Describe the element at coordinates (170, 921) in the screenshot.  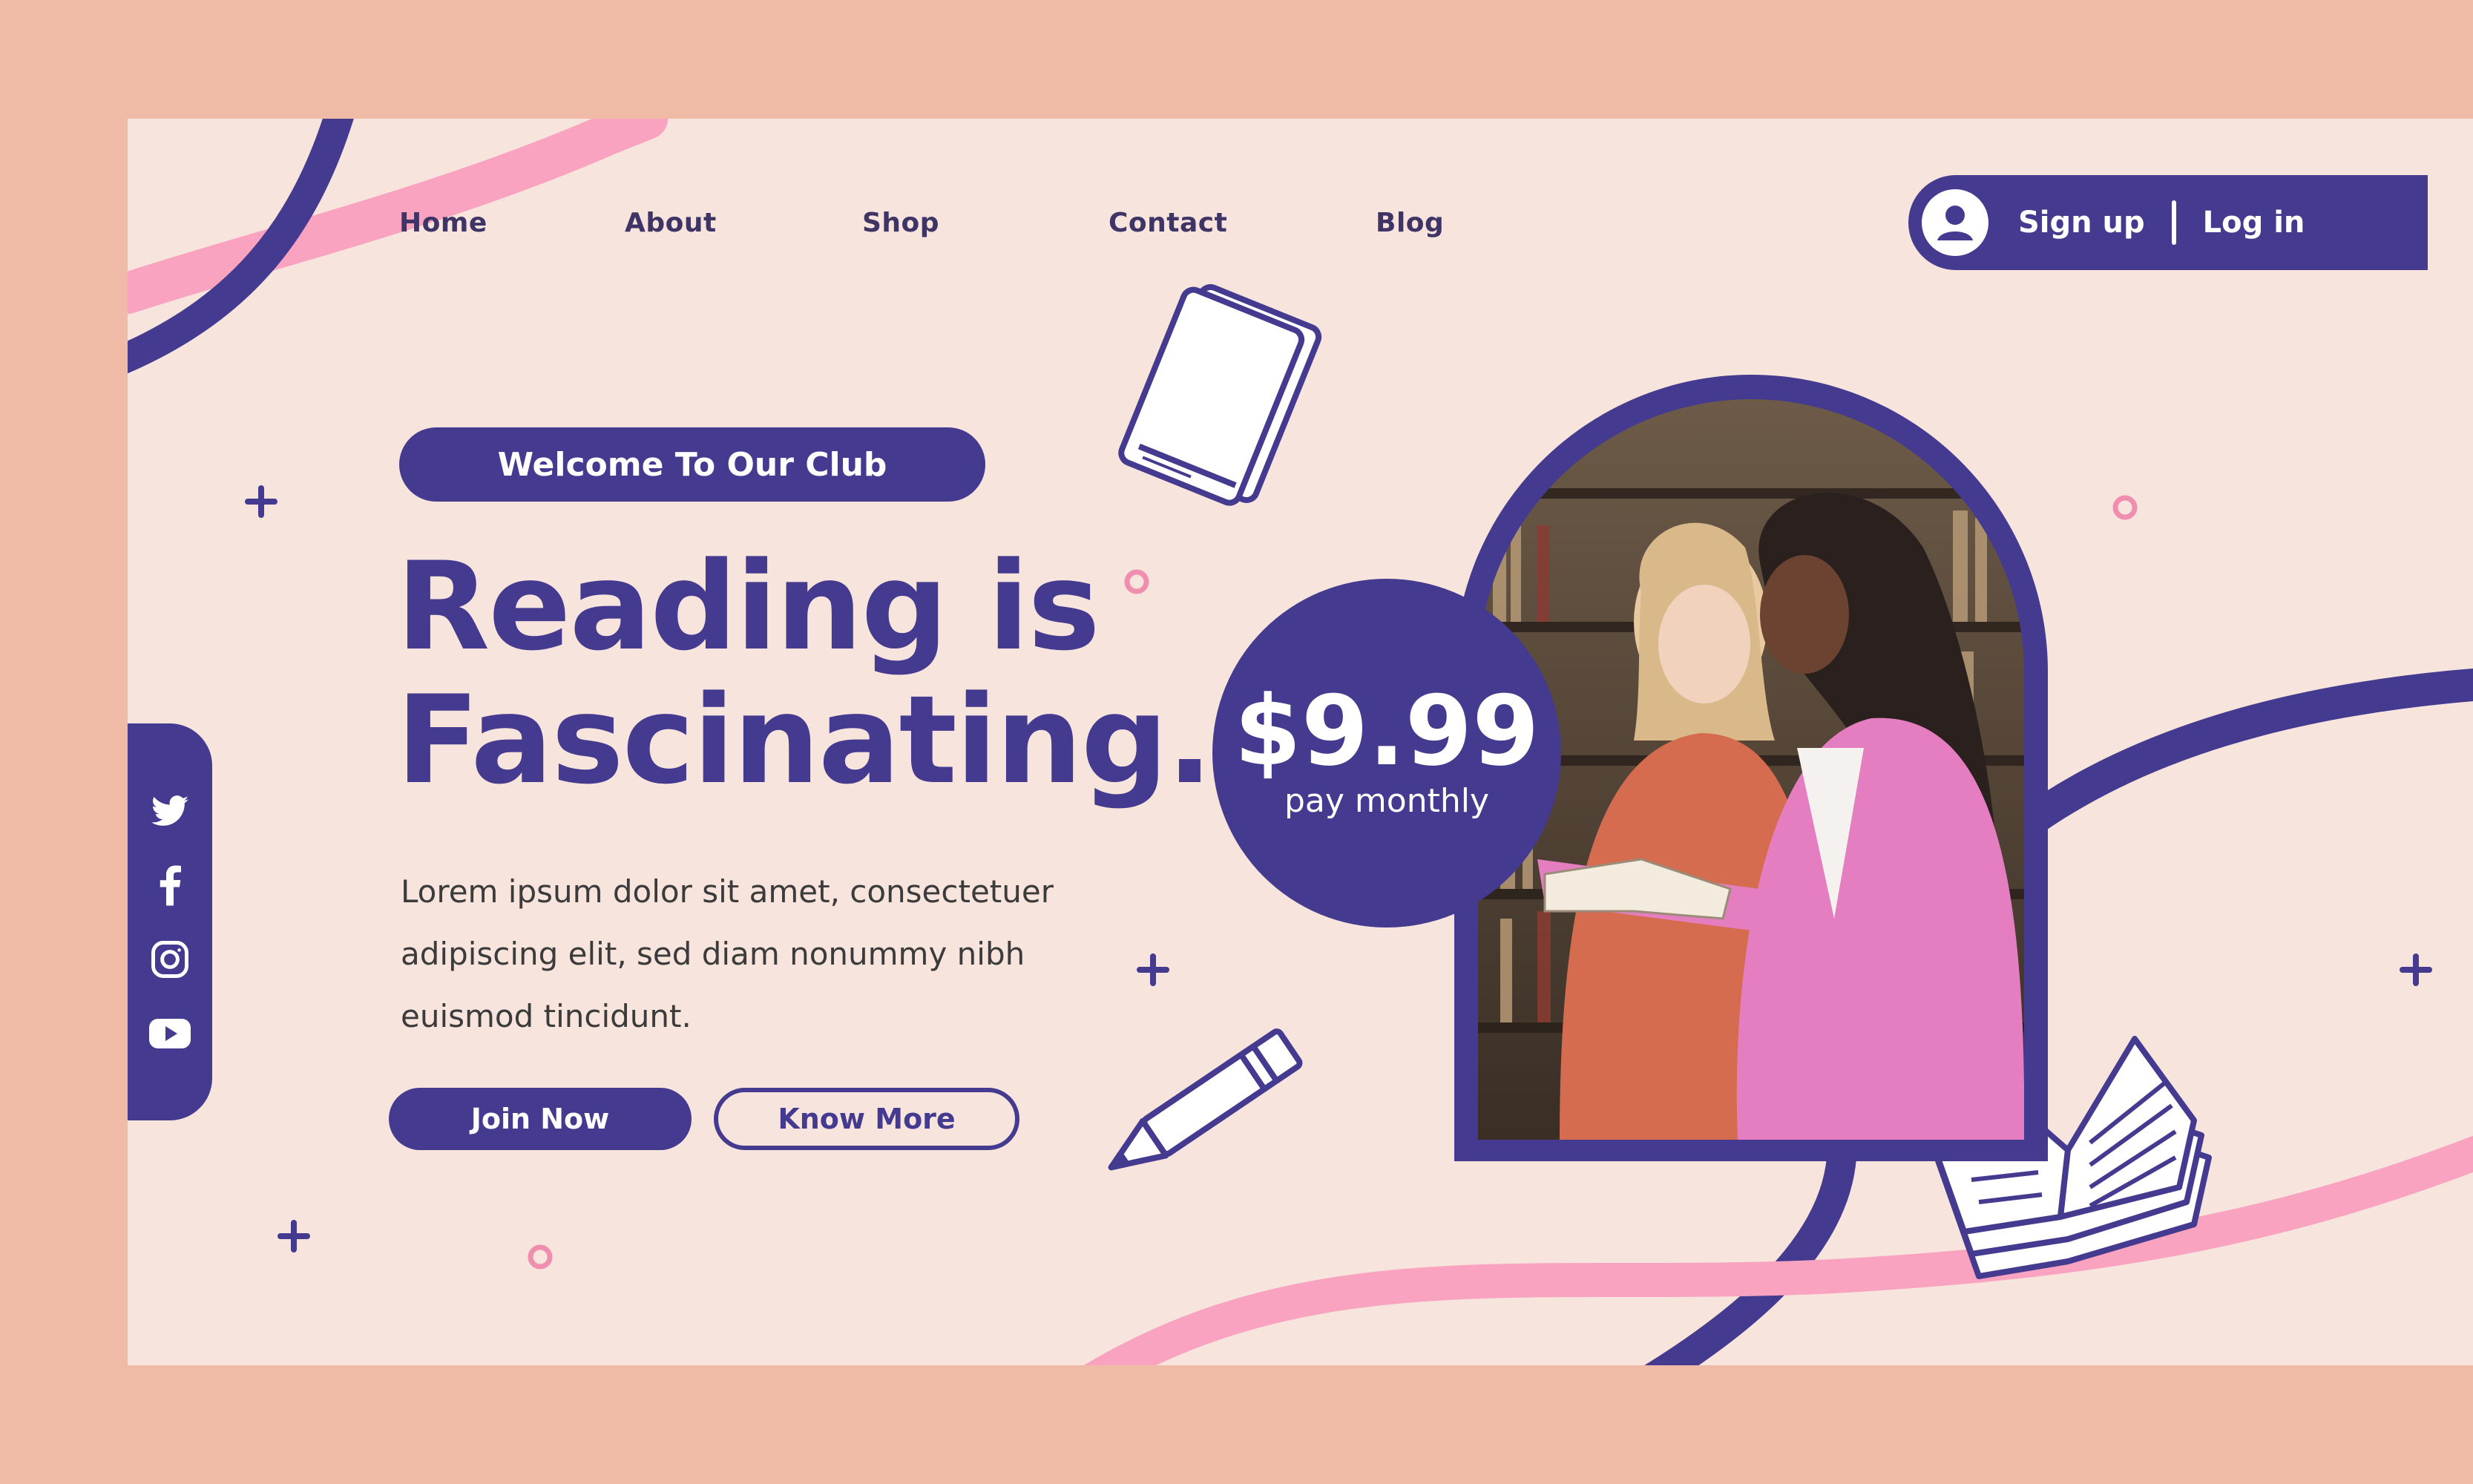
I see `social-sidebar` at that location.